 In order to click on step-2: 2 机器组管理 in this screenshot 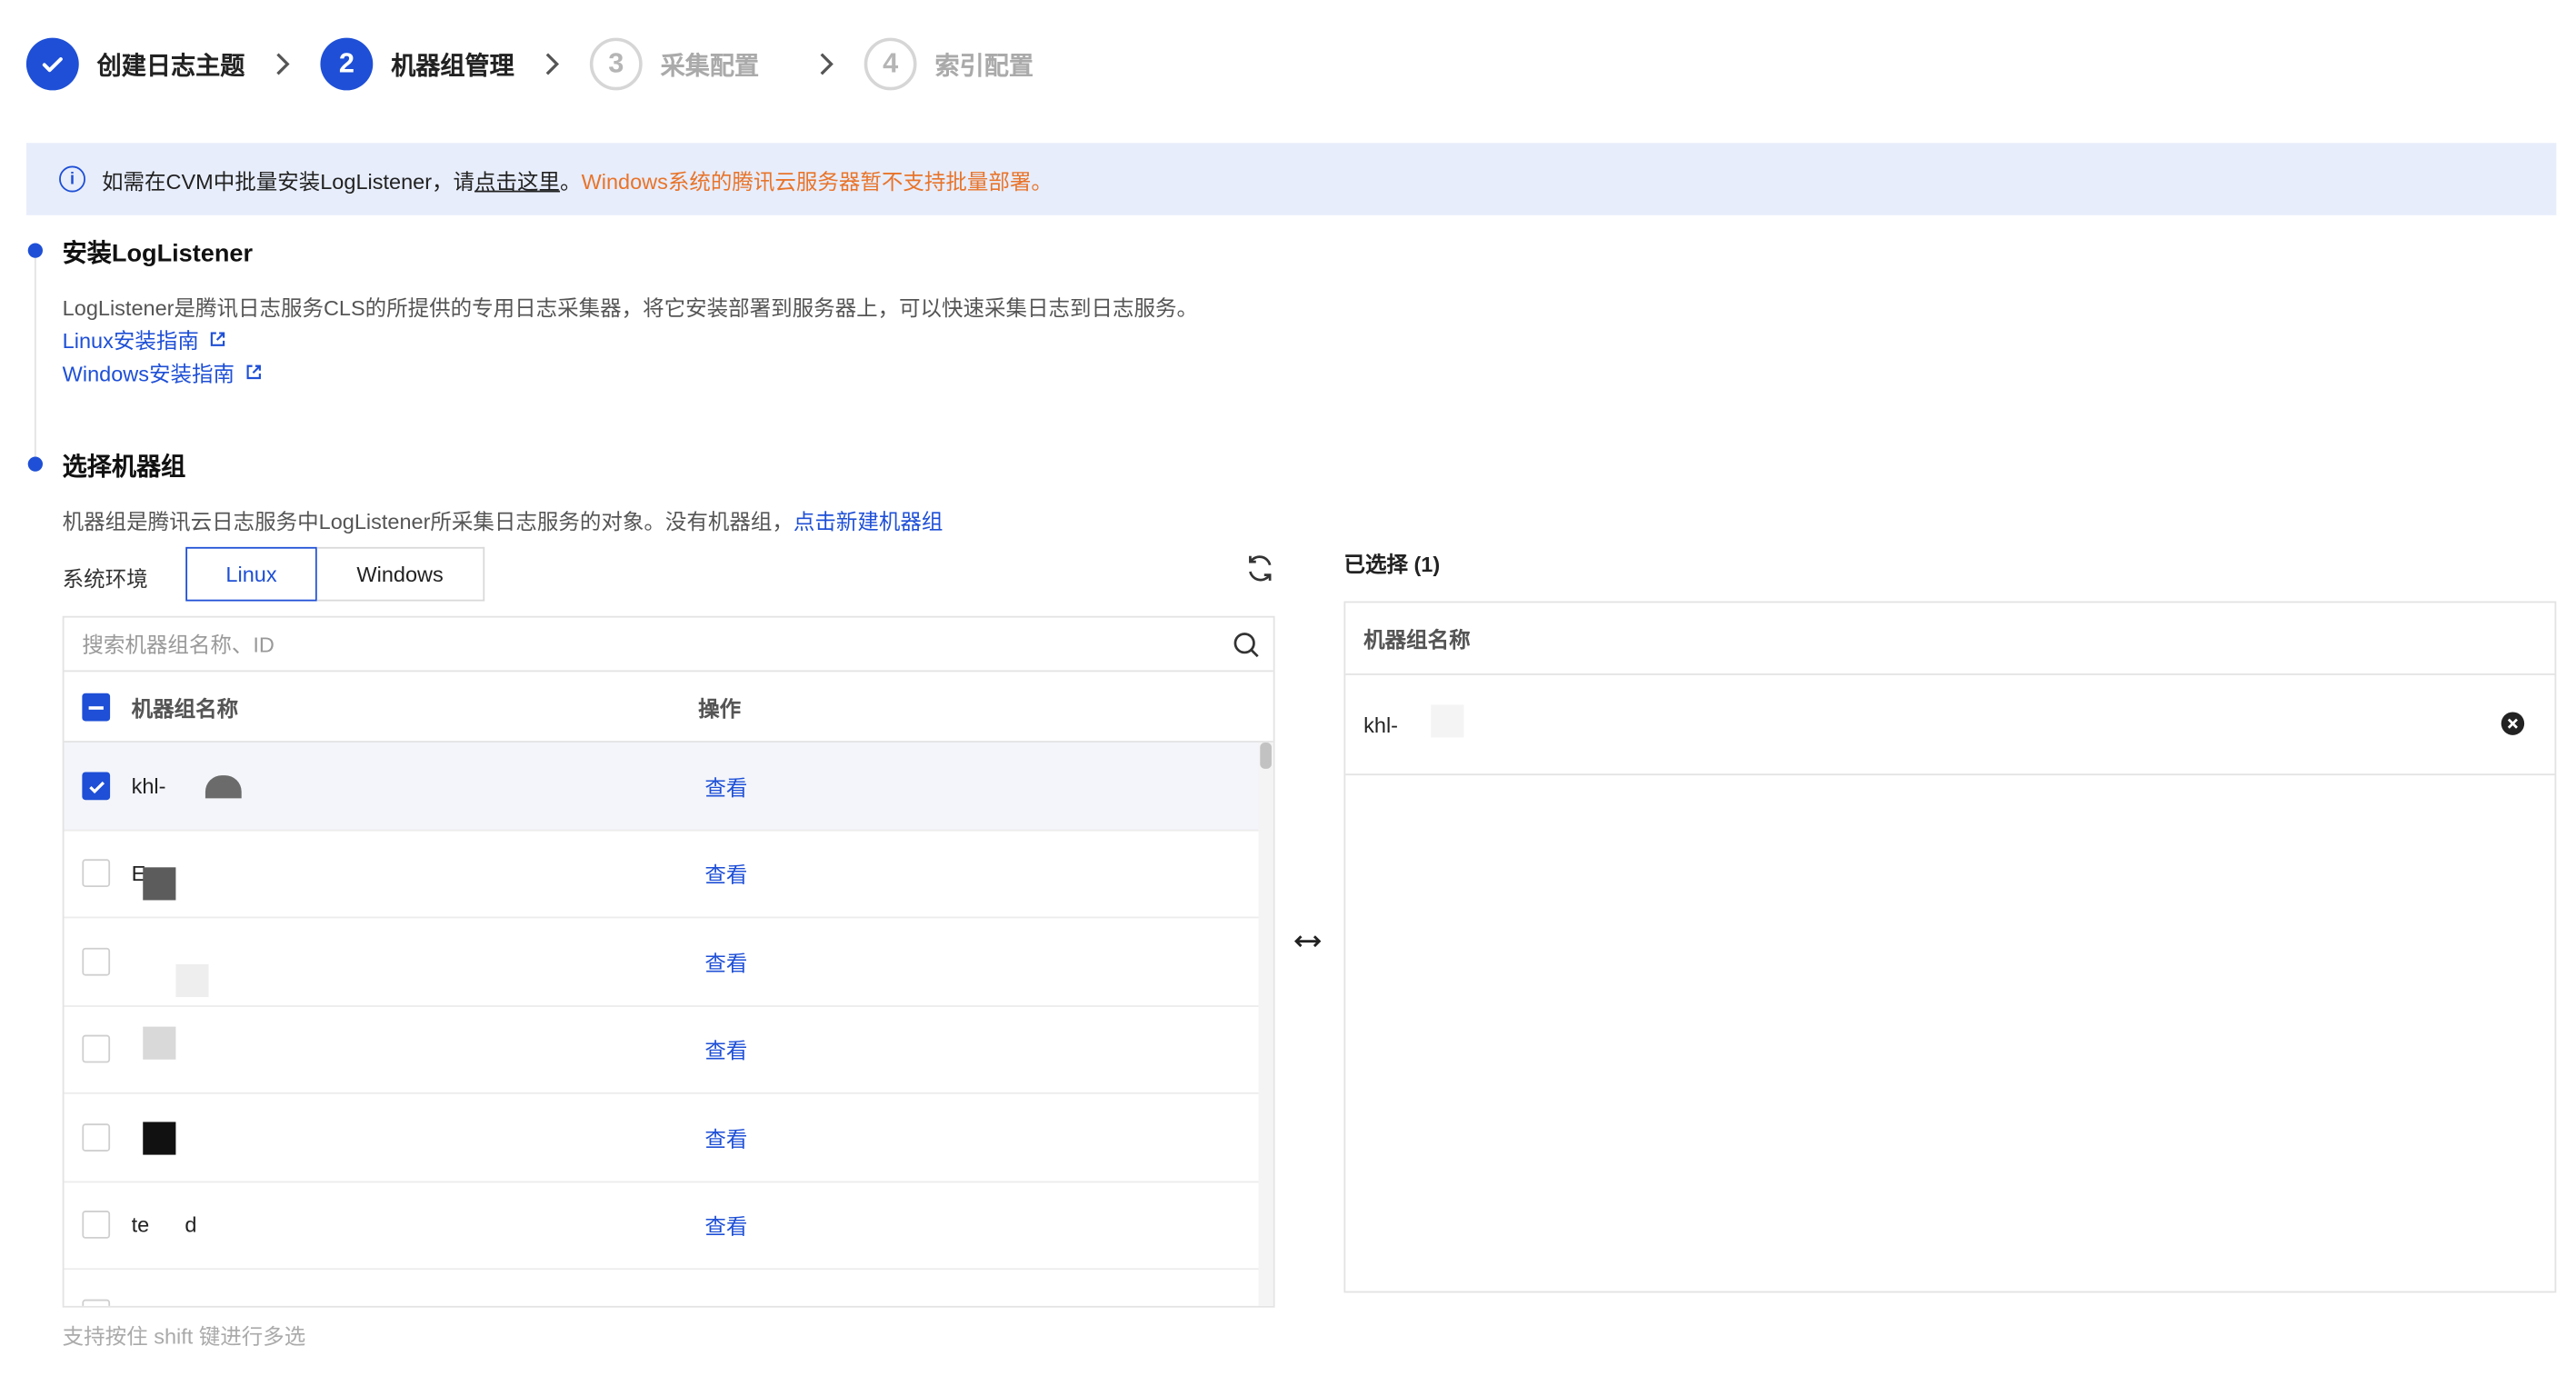, I will do `click(417, 64)`.